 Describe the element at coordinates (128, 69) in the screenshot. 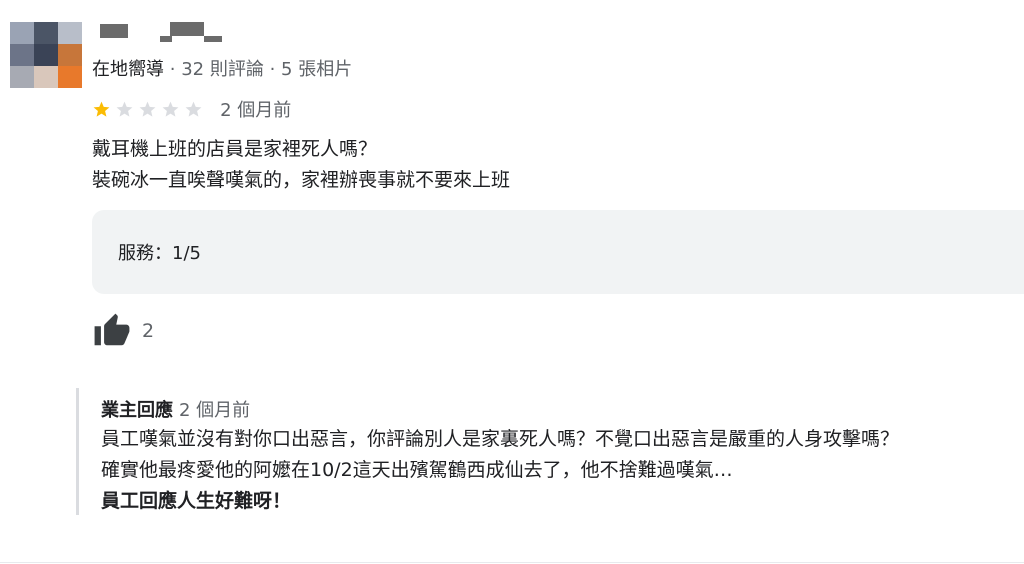

I see `local-guide-badge: 在地嚮導` at that location.